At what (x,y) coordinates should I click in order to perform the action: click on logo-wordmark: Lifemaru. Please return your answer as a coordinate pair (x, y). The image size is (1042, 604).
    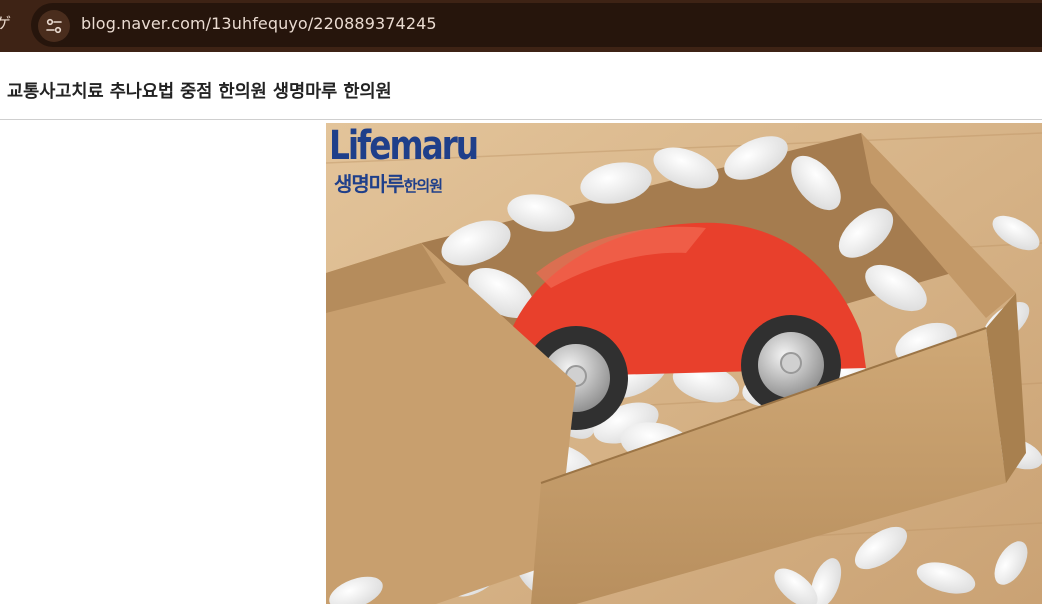
    Looking at the image, I should click on (404, 146).